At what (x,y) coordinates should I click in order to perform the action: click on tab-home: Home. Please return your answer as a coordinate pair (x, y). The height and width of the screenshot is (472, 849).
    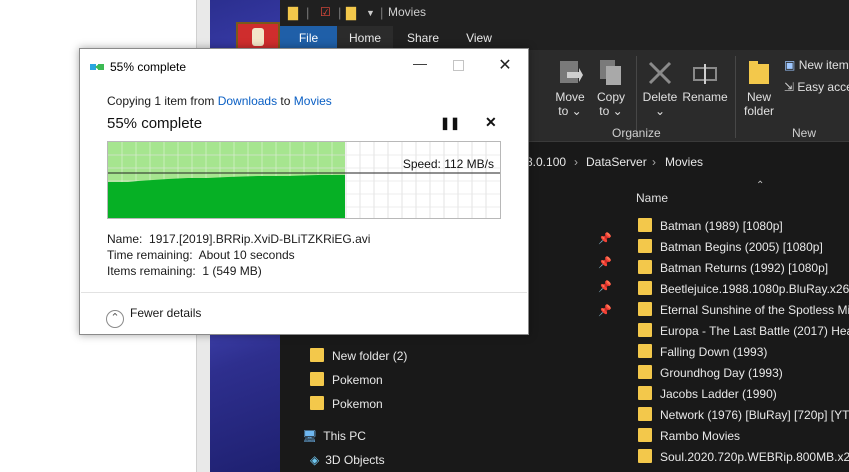
    Looking at the image, I should click on (365, 38).